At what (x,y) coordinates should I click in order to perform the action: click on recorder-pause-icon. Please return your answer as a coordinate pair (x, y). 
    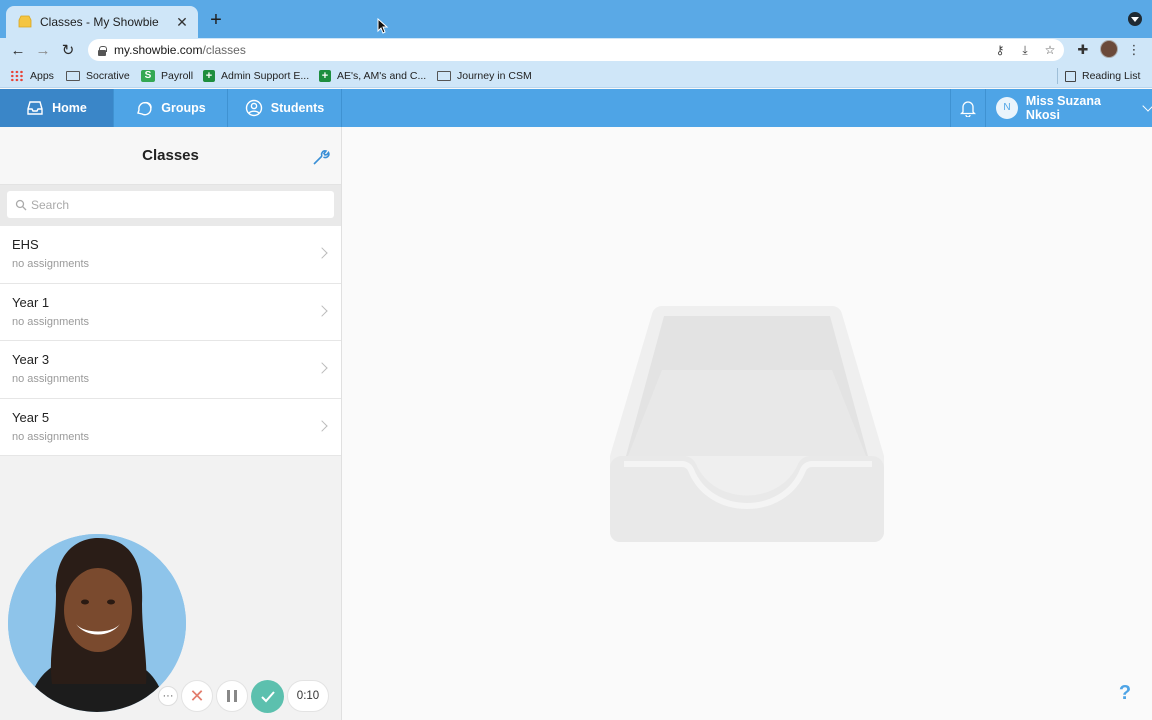
    Looking at the image, I should click on (232, 696).